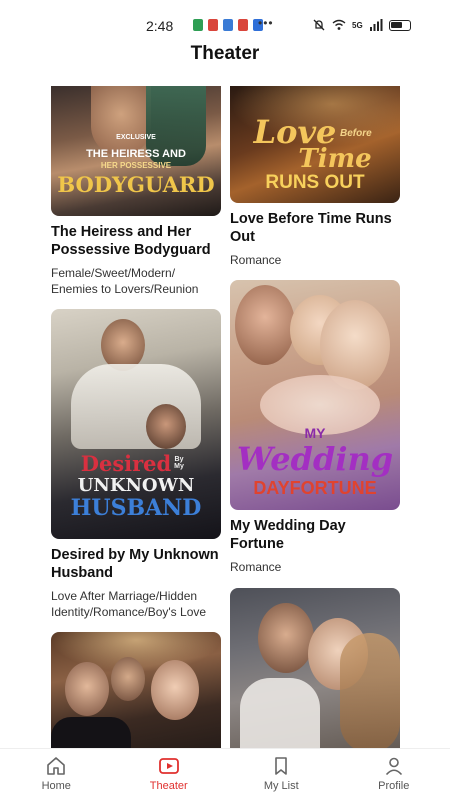 This screenshot has height=800, width=450. Describe the element at coordinates (315, 228) in the screenshot. I see `drama-title: Love Before Time Runs Out` at that location.